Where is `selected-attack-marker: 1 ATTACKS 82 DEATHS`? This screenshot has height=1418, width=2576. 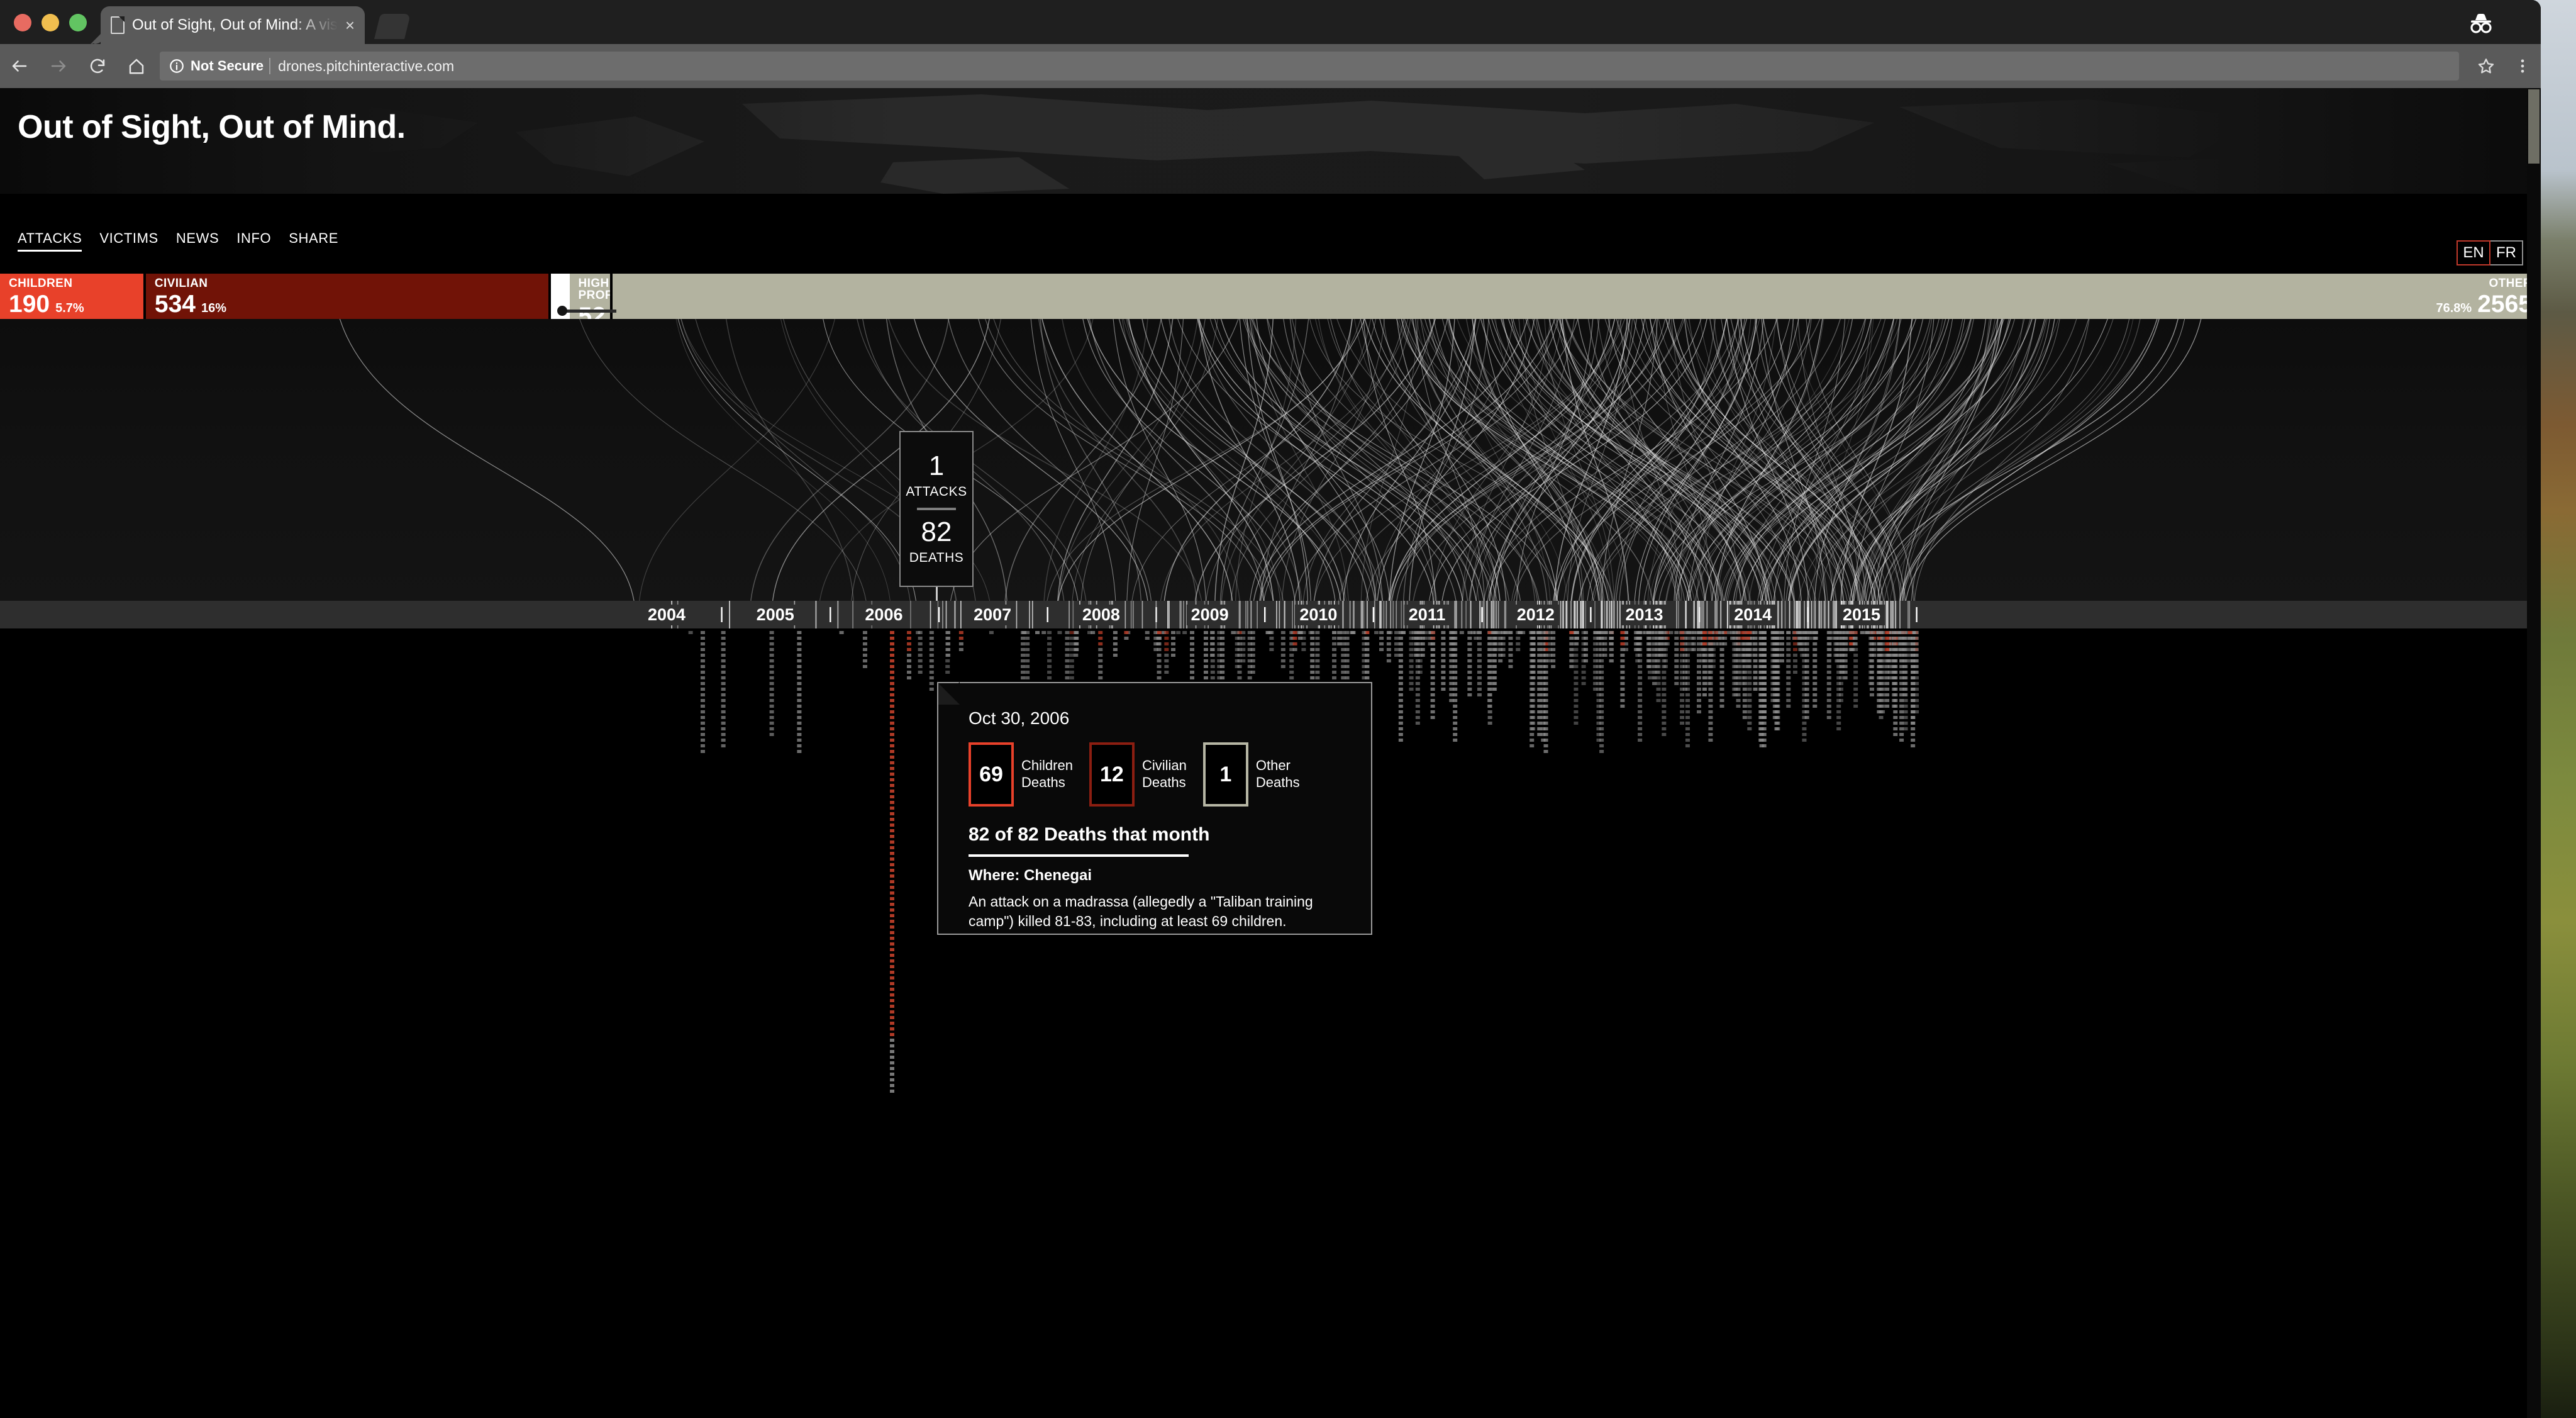
selected-attack-marker: 1 ATTACKS 82 DEATHS is located at coordinates (936, 509).